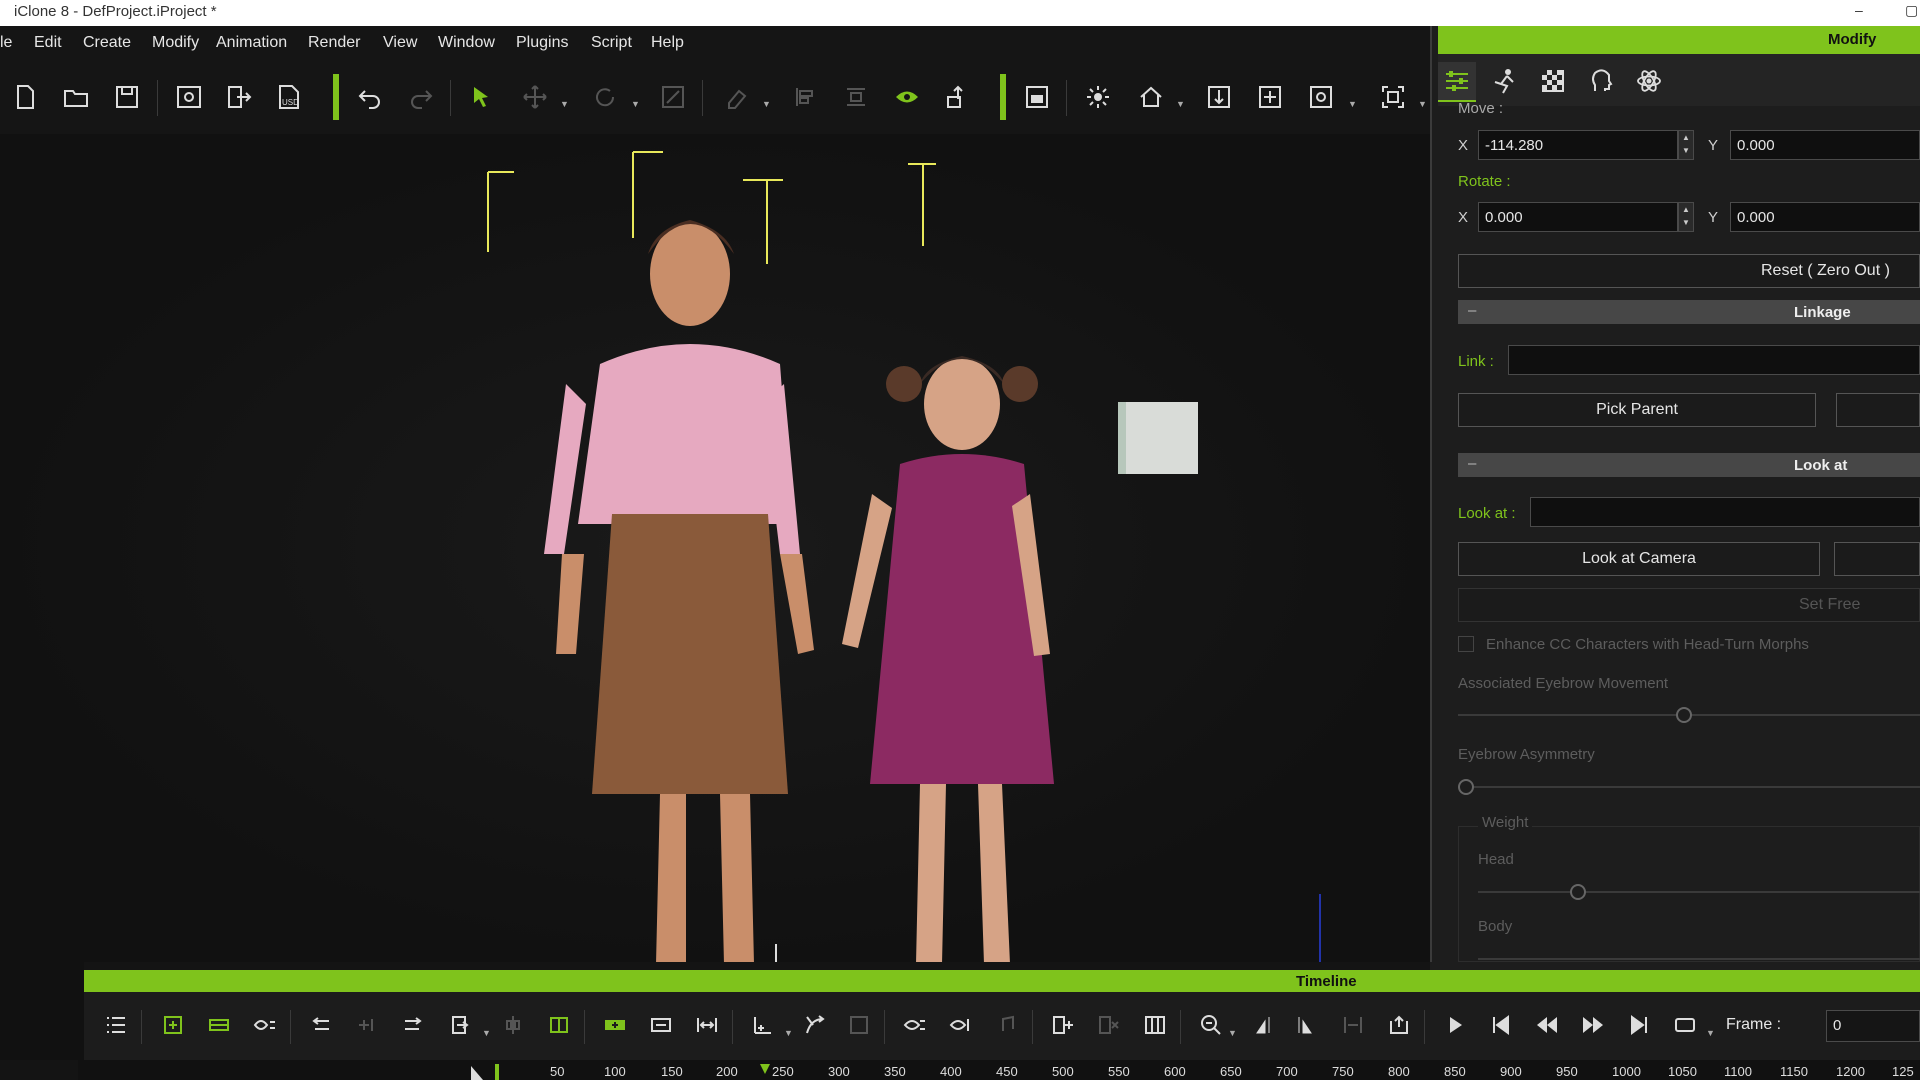 This screenshot has height=1080, width=1920. Describe the element at coordinates (1825, 217) in the screenshot. I see `rotate-y-field: 0.000` at that location.